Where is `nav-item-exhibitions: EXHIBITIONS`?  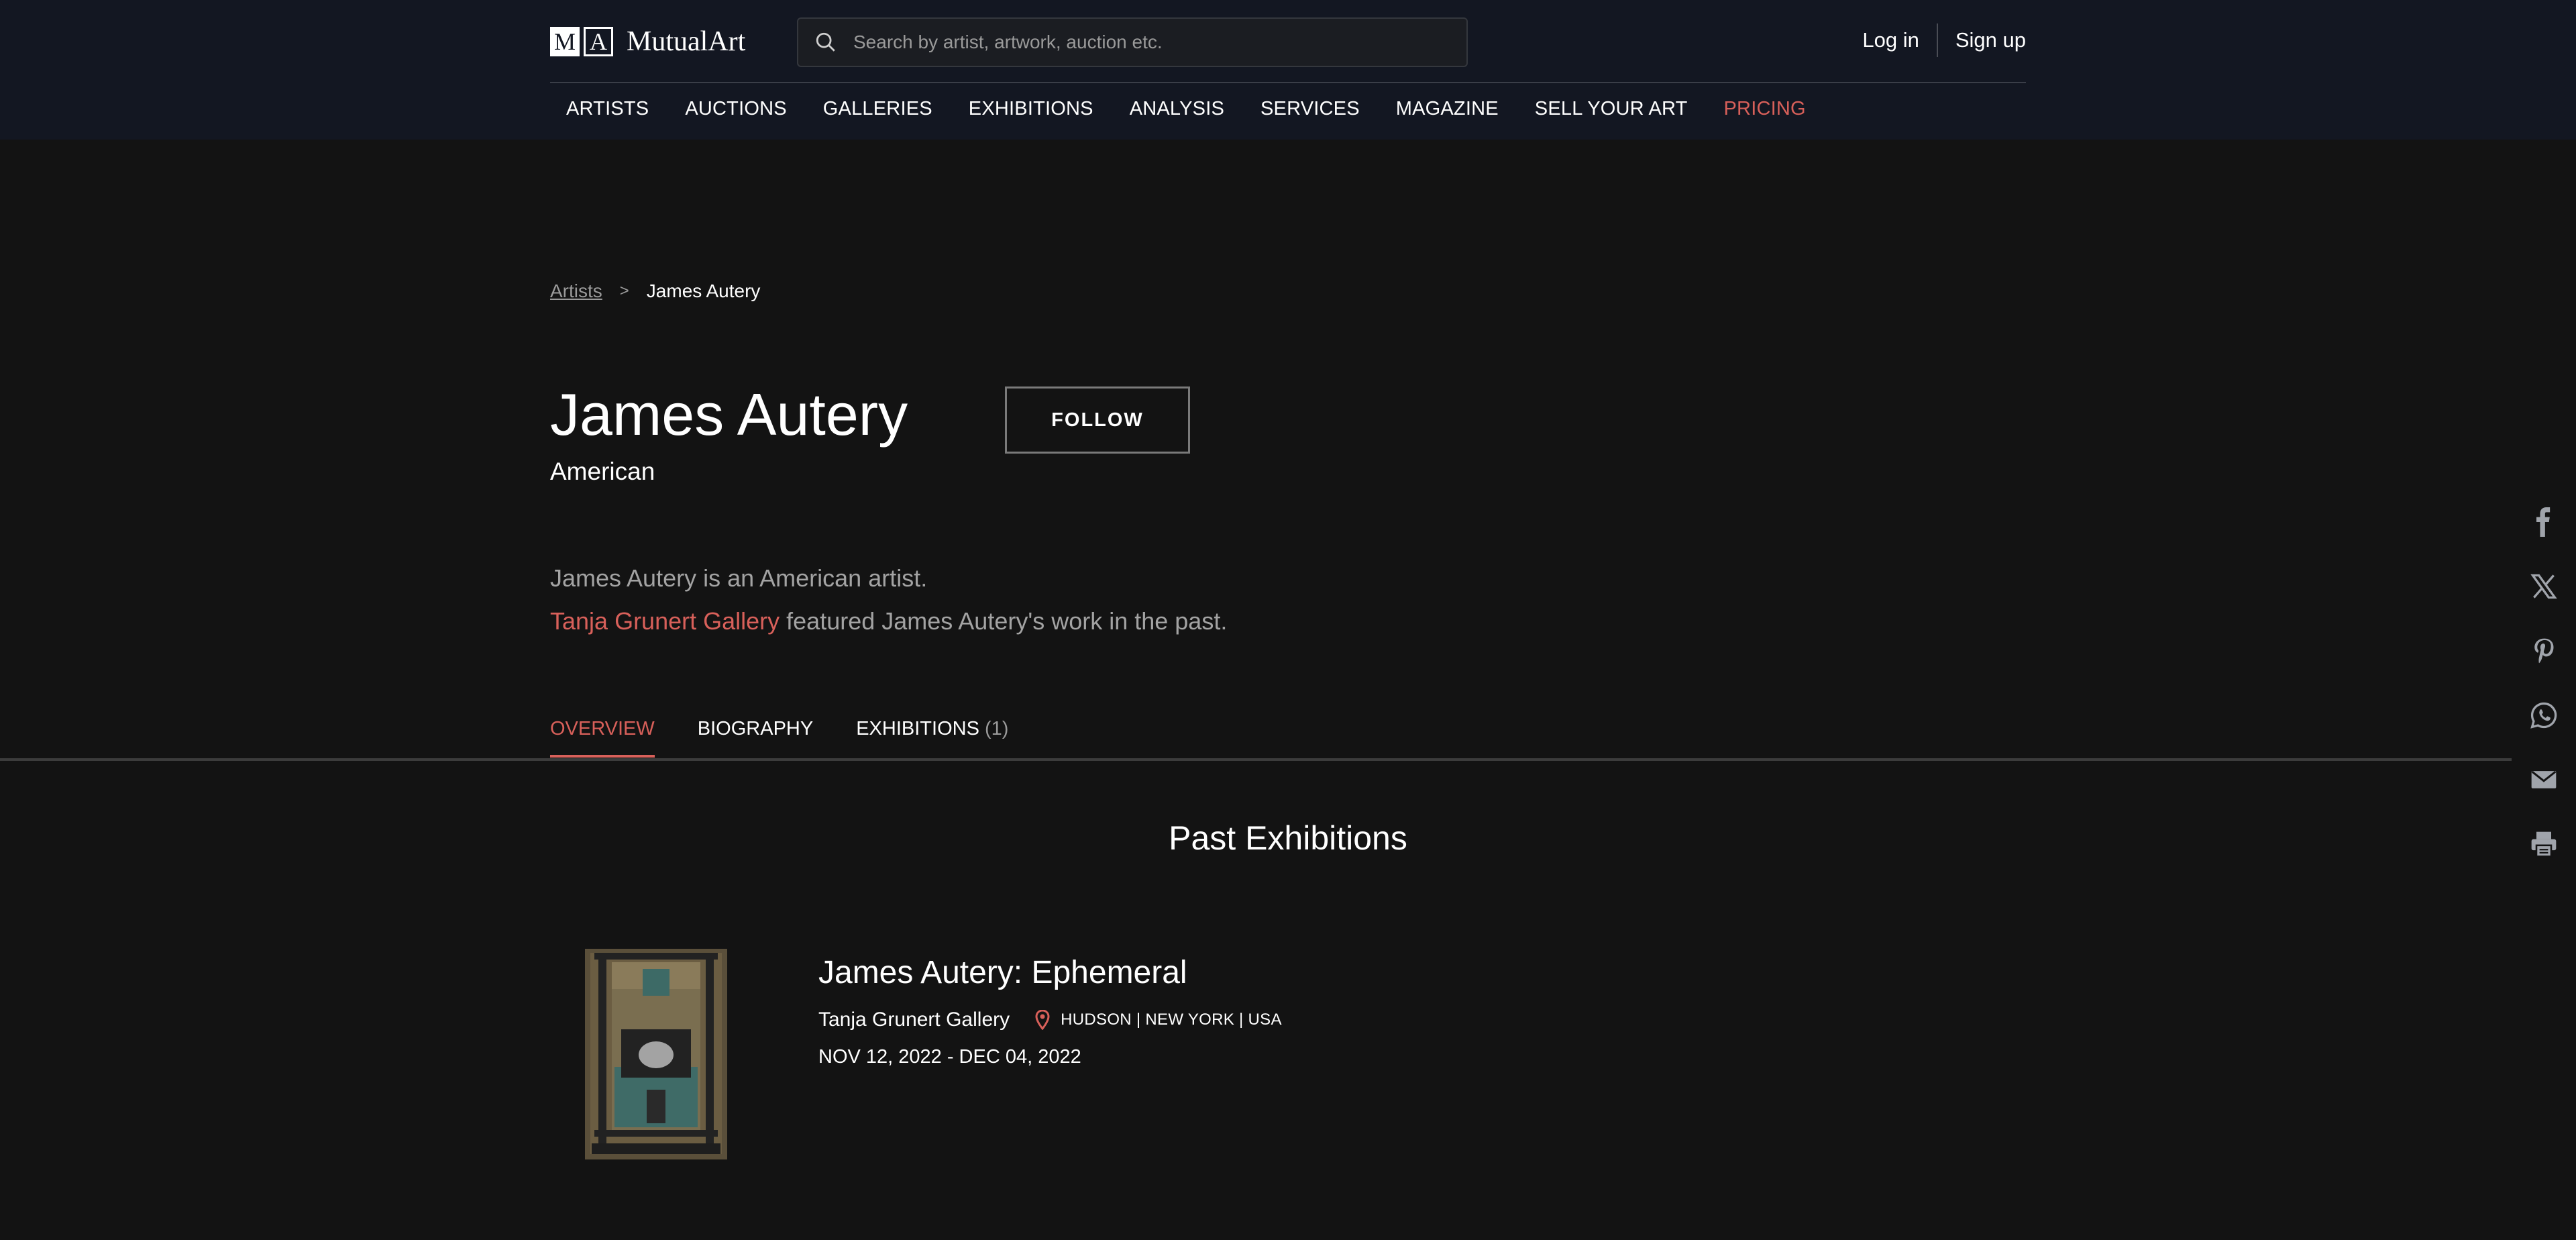
nav-item-exhibitions: EXHIBITIONS is located at coordinates (1031, 109).